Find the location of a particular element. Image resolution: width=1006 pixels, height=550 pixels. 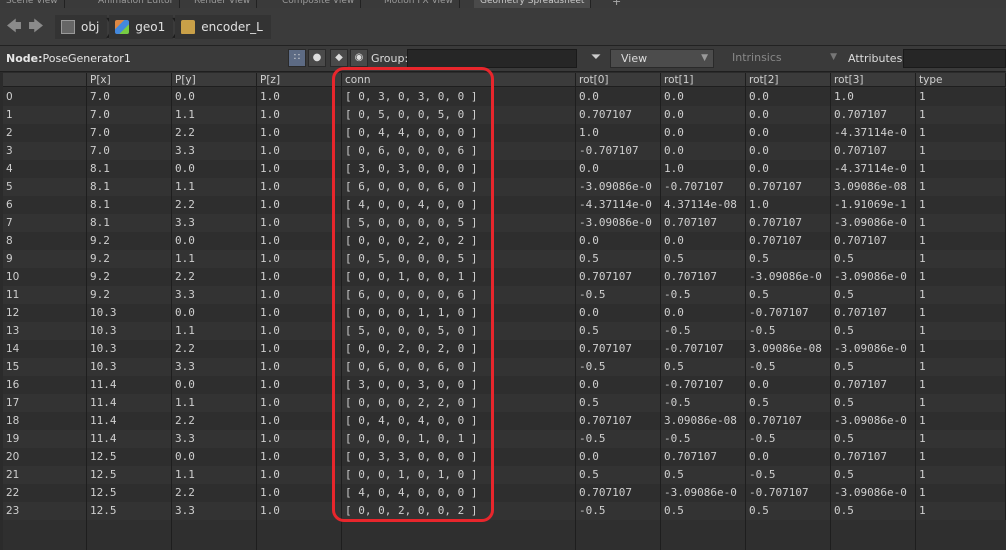

cell-conn: [ 5, 0, 0, 0, 0, 5 ] is located at coordinates (459, 223).